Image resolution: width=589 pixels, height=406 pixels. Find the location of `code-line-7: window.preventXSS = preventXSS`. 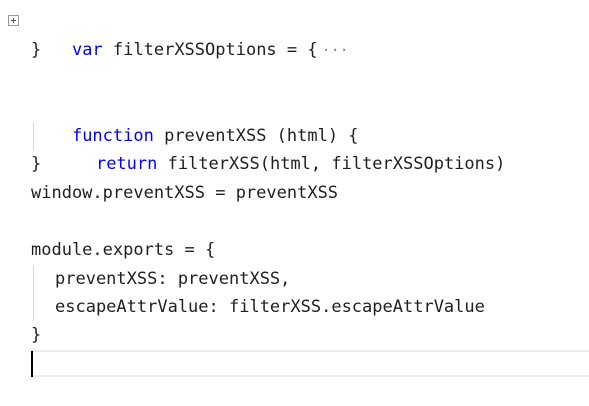

code-line-7: window.preventXSS = preventXSS is located at coordinates (185, 193).